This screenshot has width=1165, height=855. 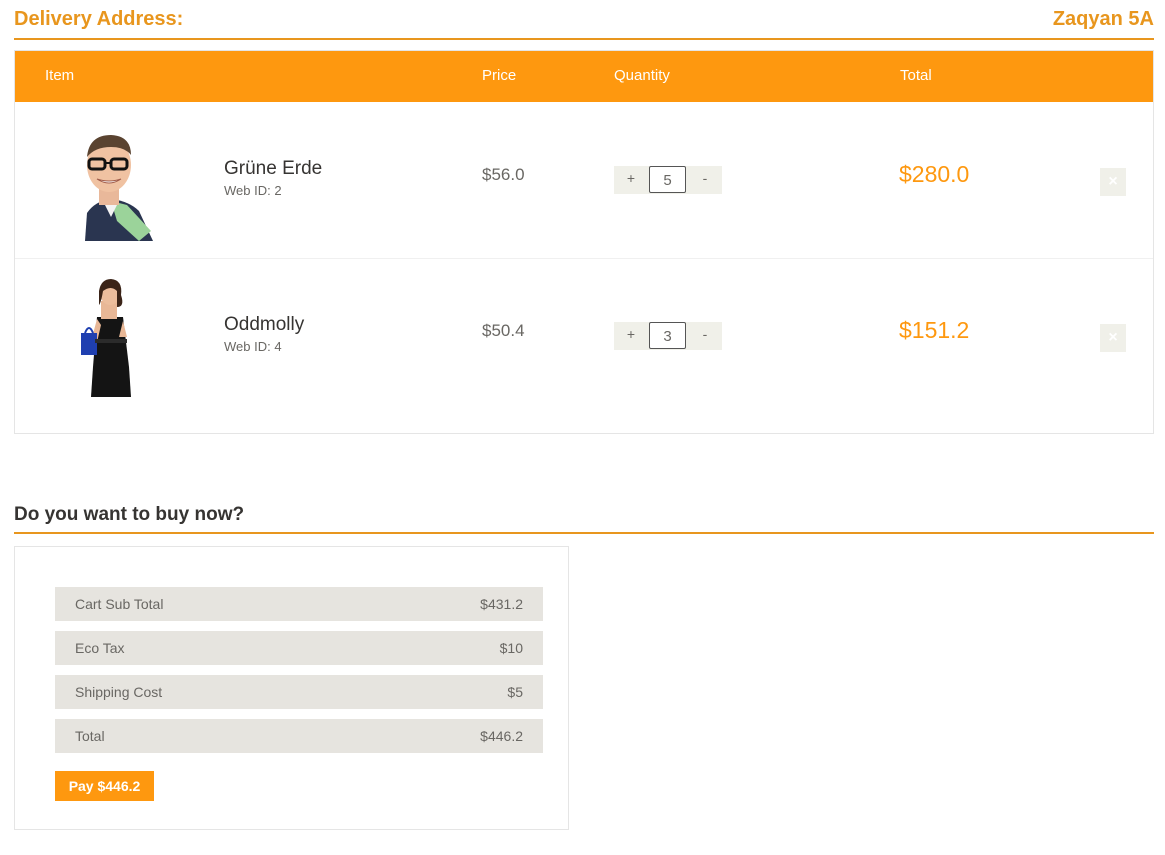 What do you see at coordinates (501, 604) in the screenshot?
I see `summary-amount: $431.2` at bounding box center [501, 604].